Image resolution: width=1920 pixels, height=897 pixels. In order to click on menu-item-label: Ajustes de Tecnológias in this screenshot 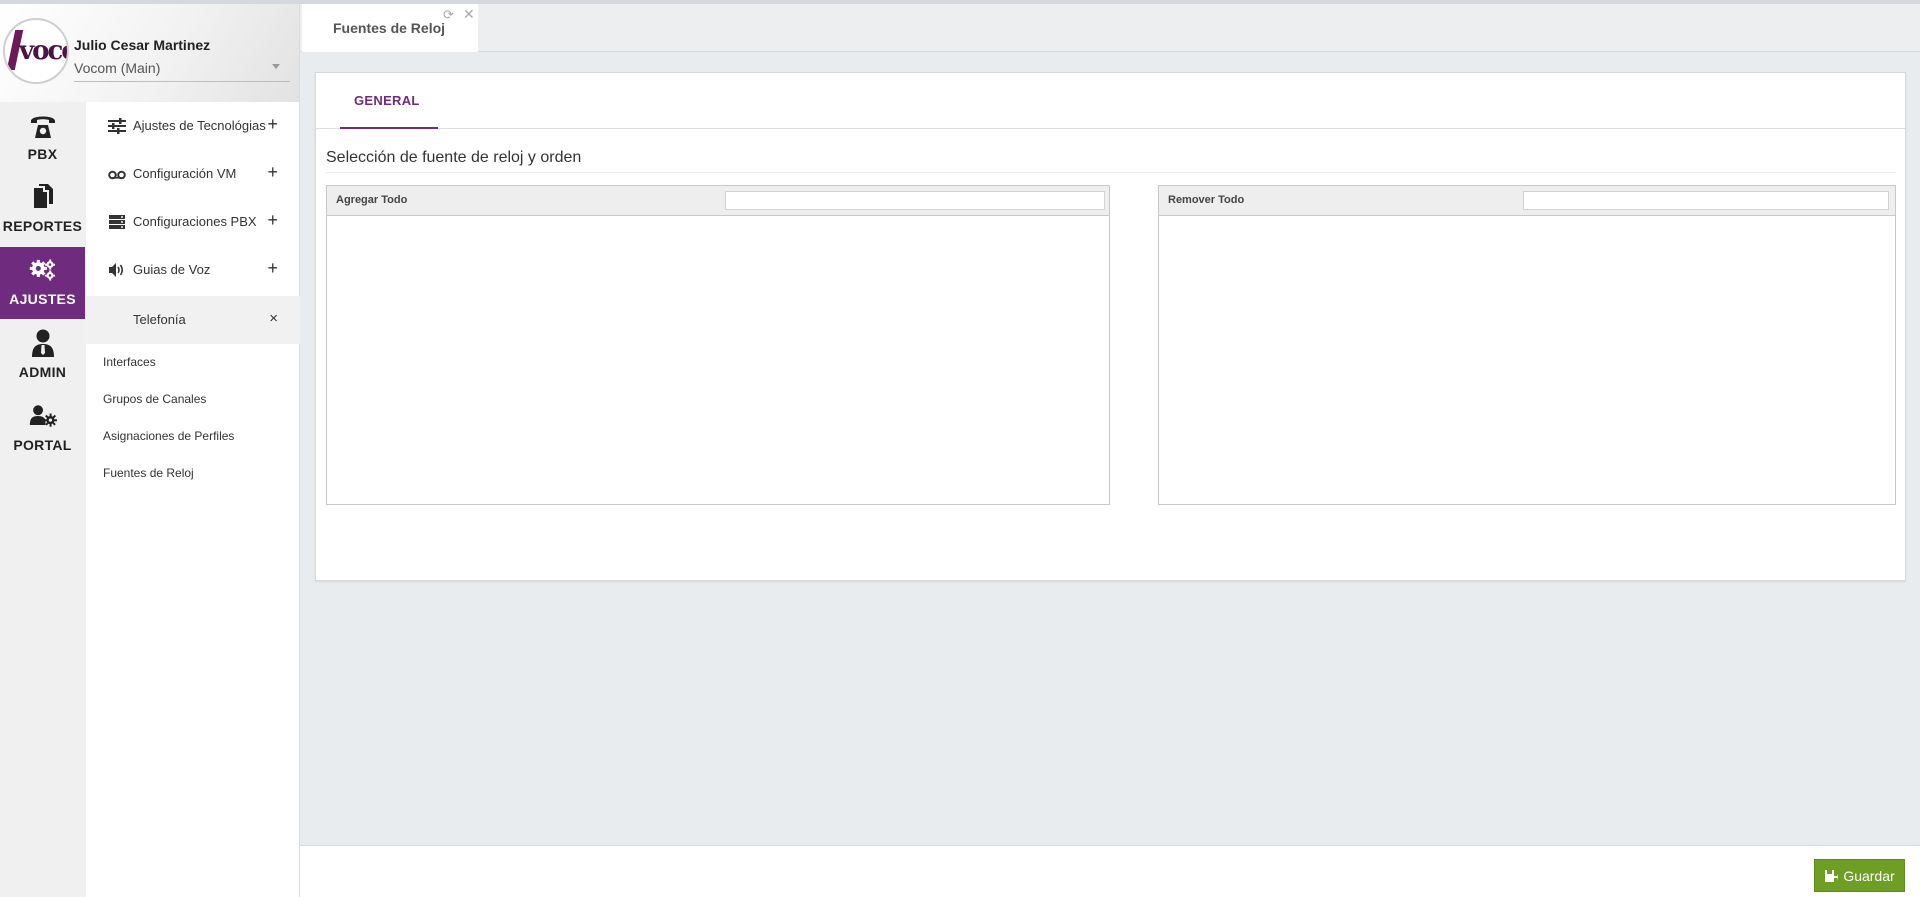, I will do `click(199, 125)`.